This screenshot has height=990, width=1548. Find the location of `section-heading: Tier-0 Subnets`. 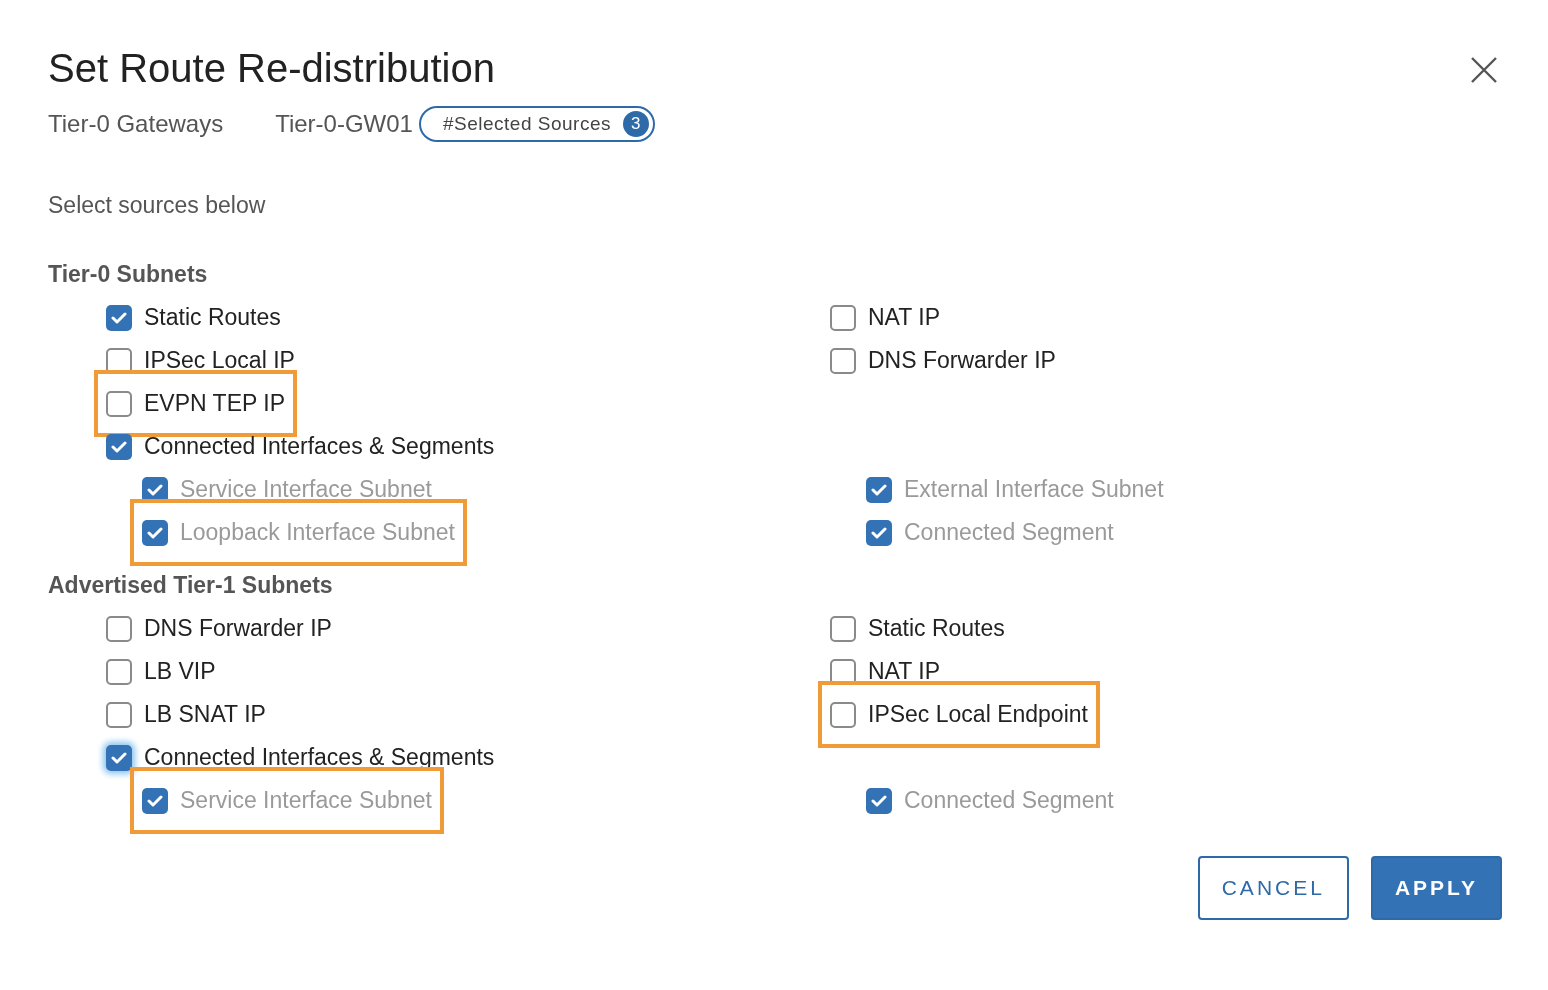

section-heading: Tier-0 Subnets is located at coordinates (128, 274).